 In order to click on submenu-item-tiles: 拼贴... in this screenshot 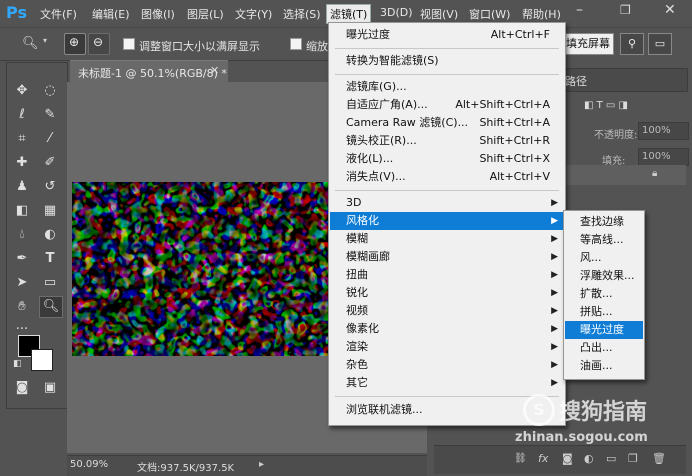, I will do `click(604, 312)`.